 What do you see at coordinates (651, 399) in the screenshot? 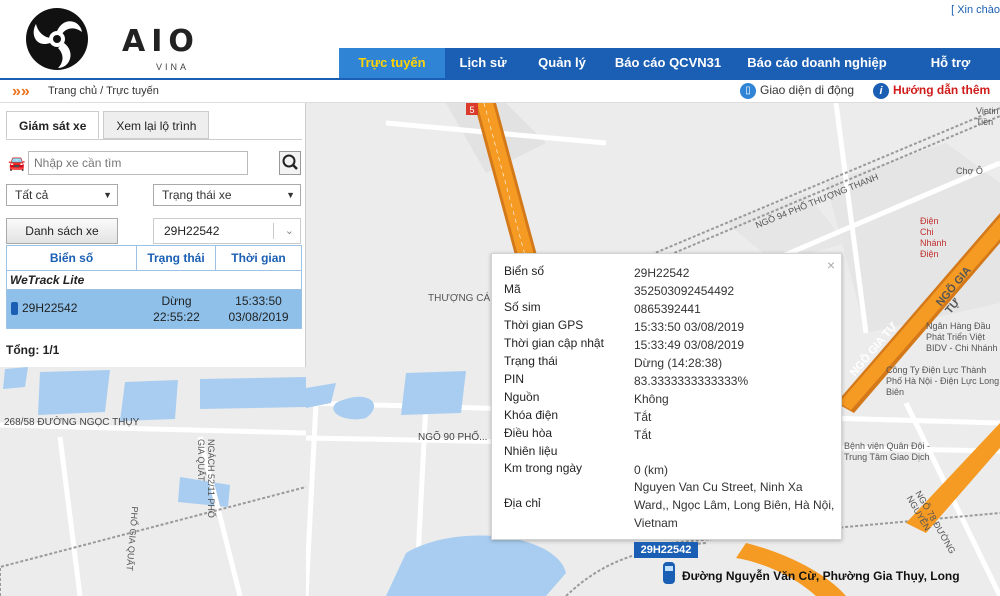
I see `info-value: Không` at bounding box center [651, 399].